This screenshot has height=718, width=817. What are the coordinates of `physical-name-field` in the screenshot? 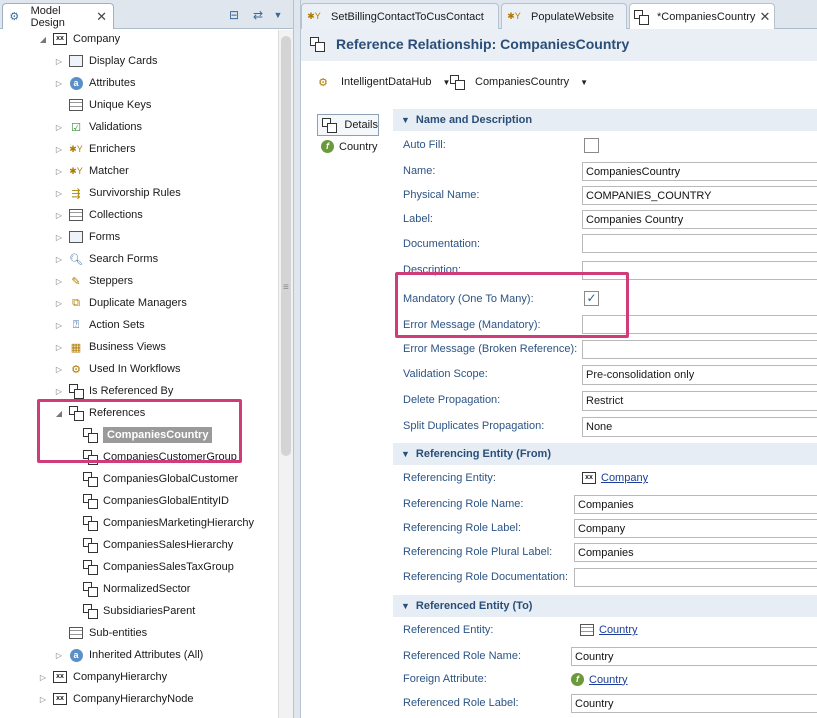 It's located at (699, 195).